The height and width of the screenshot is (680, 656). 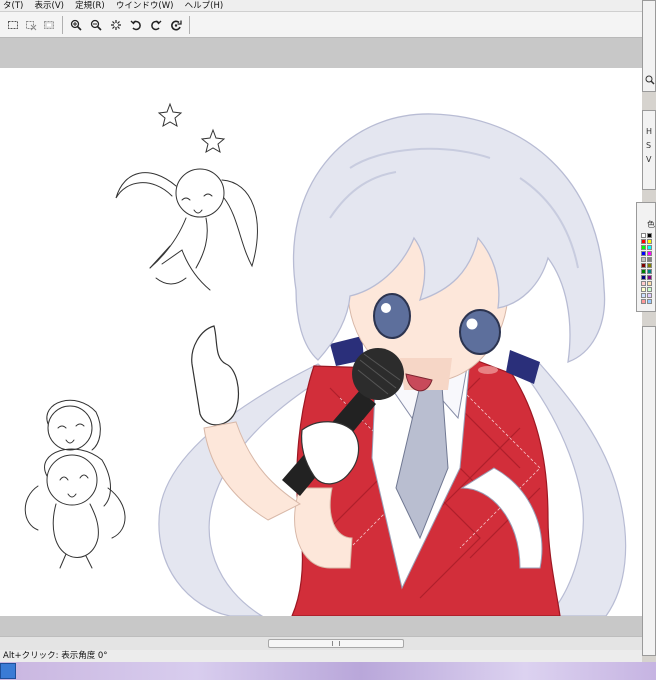 What do you see at coordinates (156, 25) in the screenshot?
I see `rotate-right-icon` at bounding box center [156, 25].